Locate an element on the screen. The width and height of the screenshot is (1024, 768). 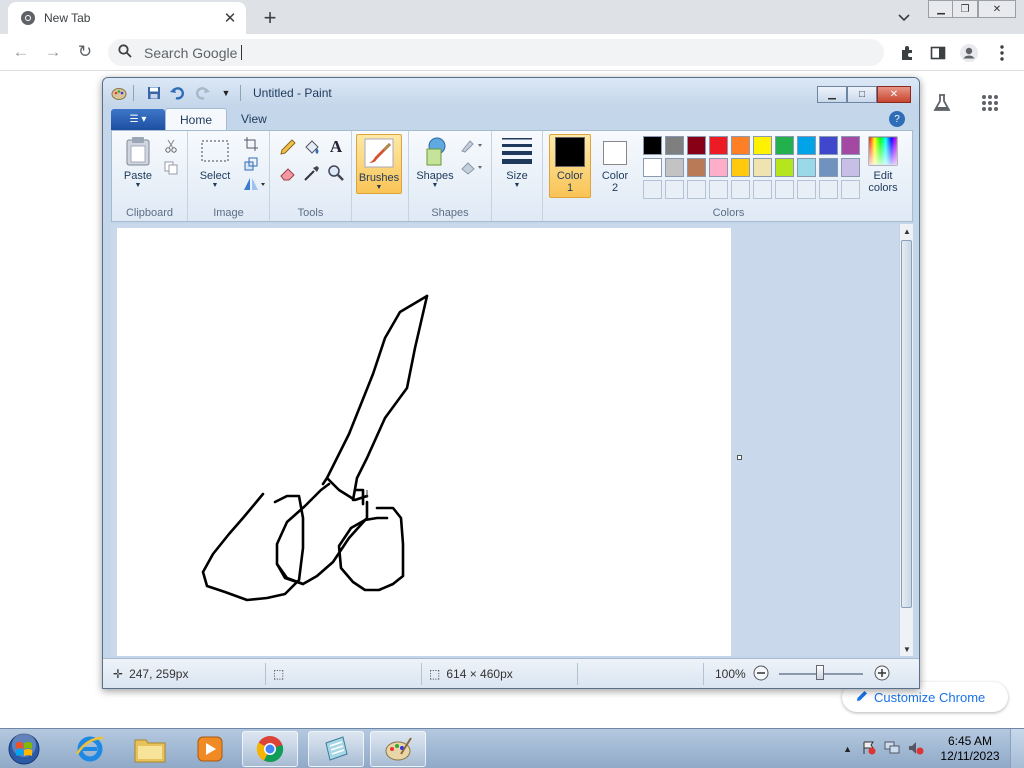
taskbar-paint-icon is located at coordinates (398, 749).